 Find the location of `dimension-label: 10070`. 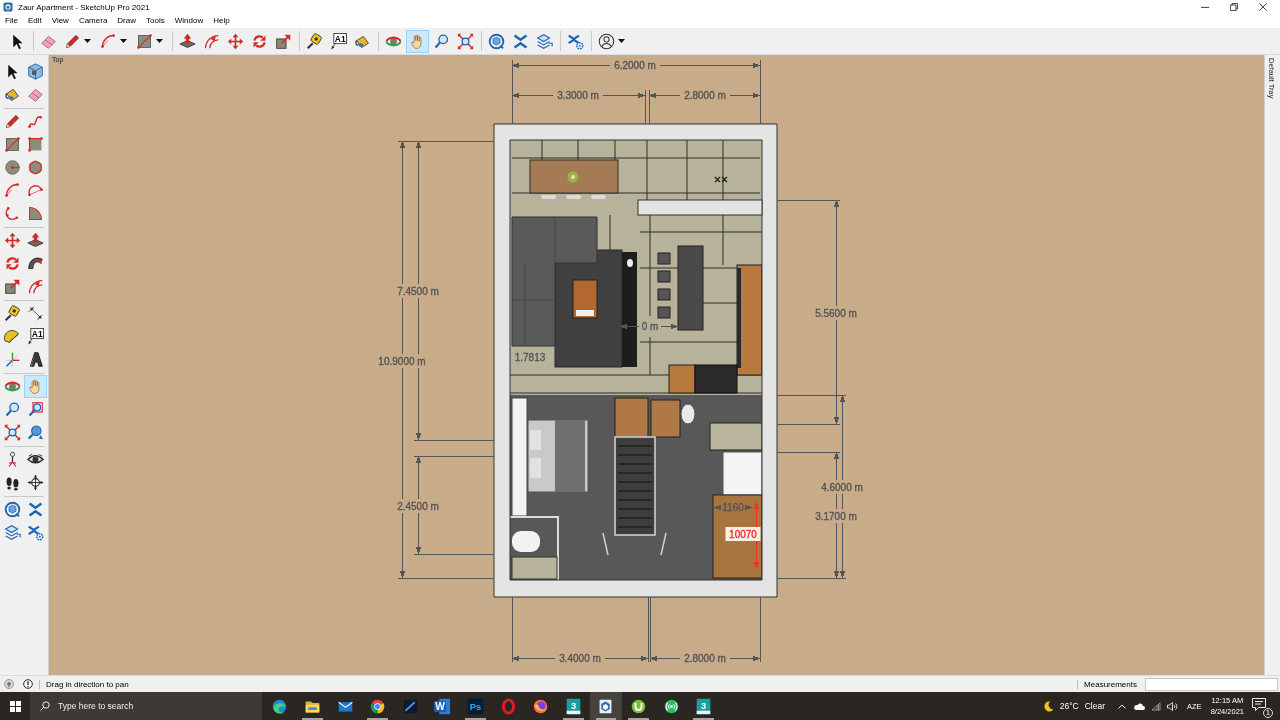

dimension-label: 10070 is located at coordinates (743, 534).